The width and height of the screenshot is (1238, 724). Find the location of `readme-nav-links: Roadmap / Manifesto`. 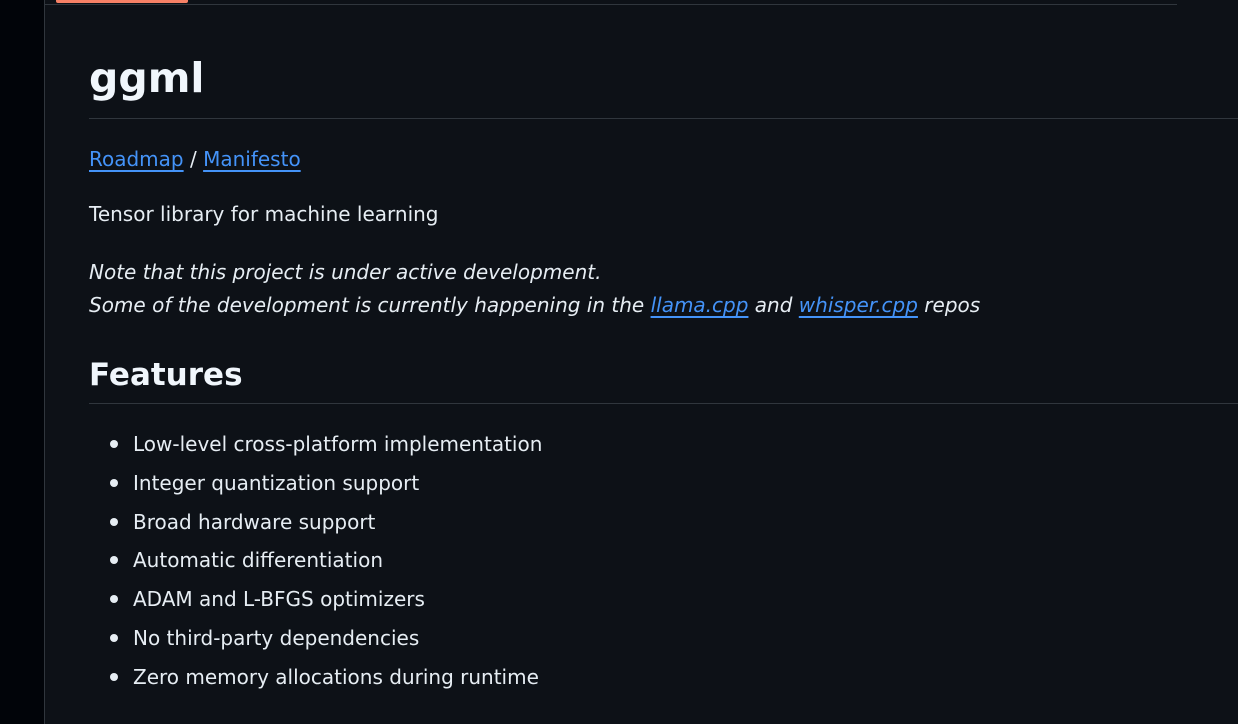

readme-nav-links: Roadmap / Manifesto is located at coordinates (195, 159).